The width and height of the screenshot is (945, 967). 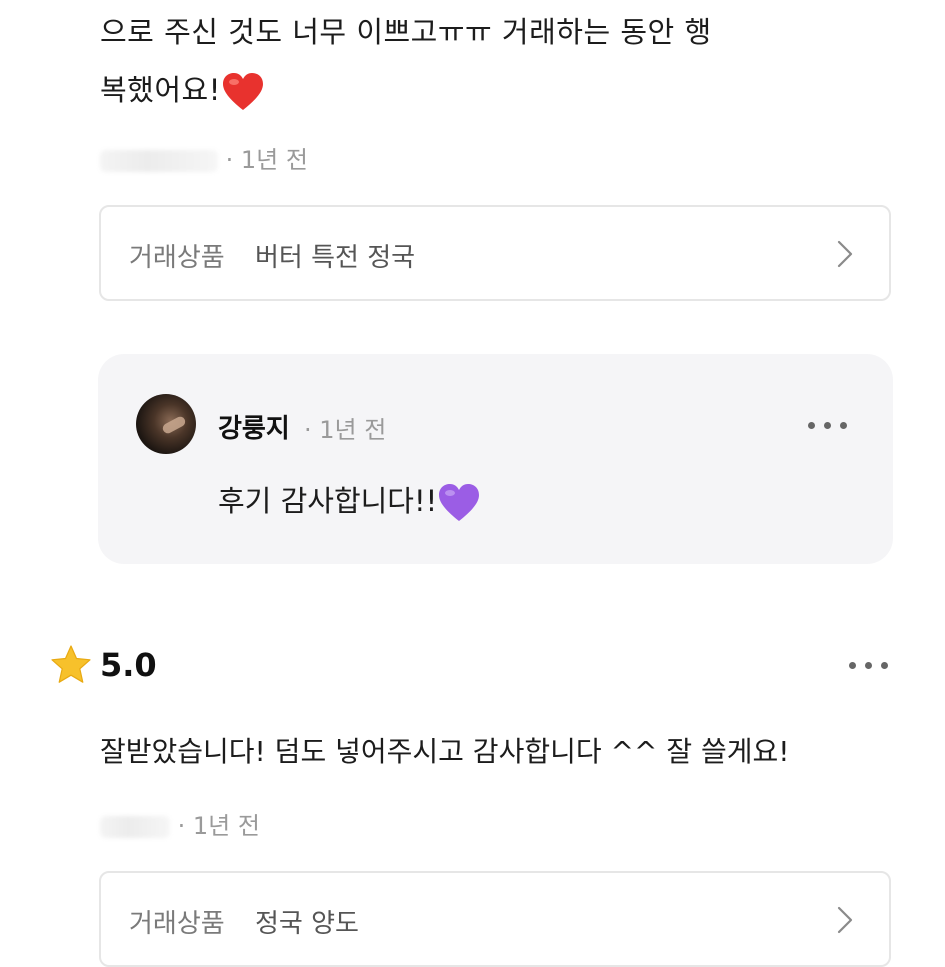 I want to click on reply-time: · 1년 전, so click(x=345, y=430).